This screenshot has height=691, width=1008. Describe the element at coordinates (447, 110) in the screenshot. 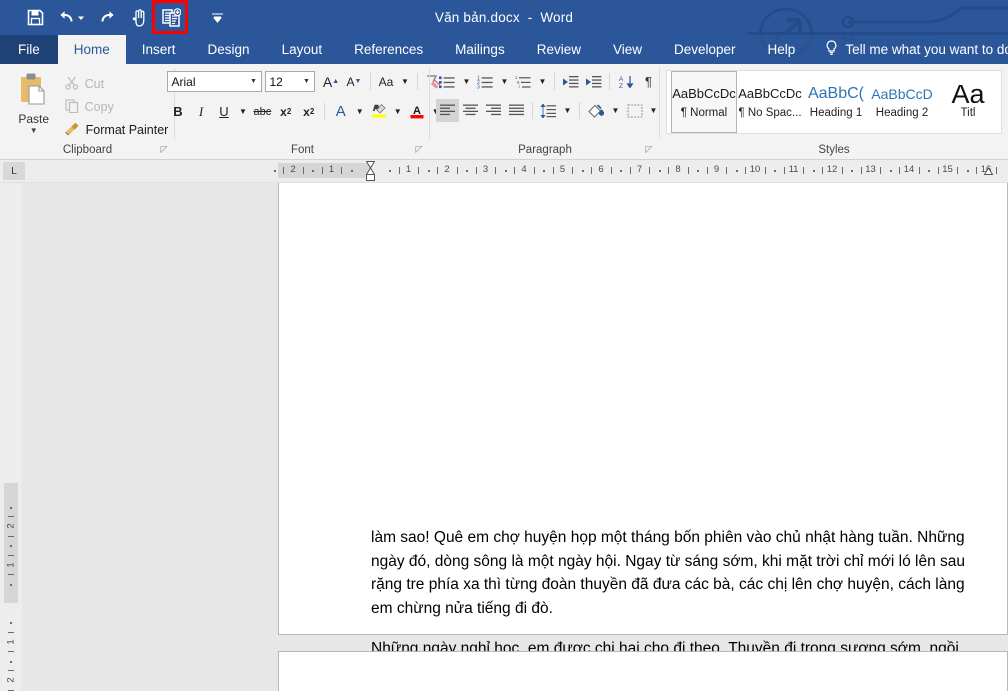

I see `align-left-button` at that location.